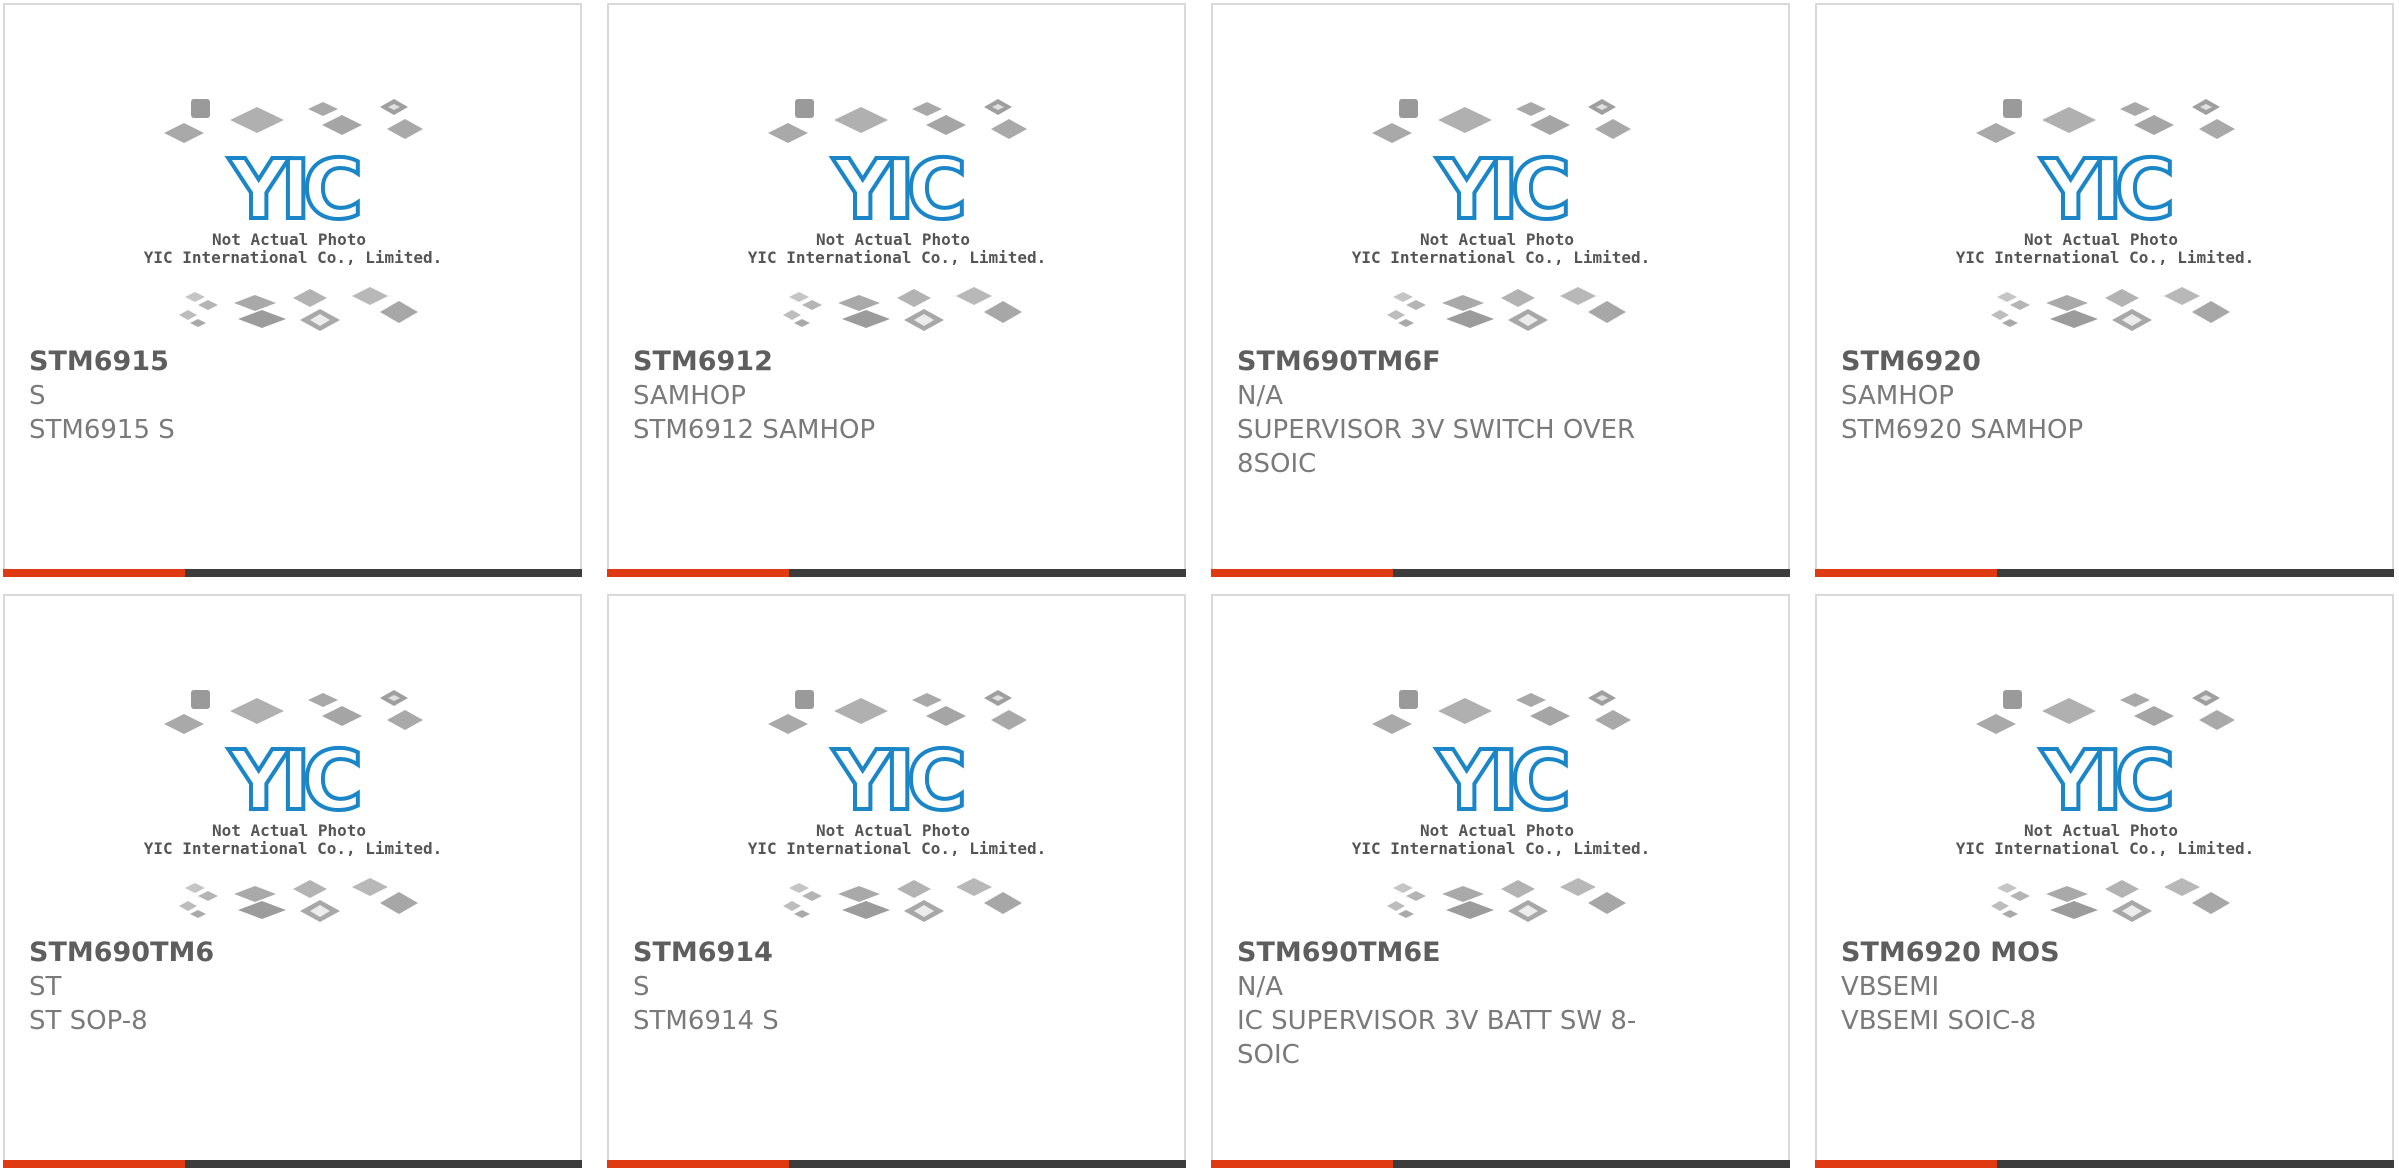 This screenshot has width=2399, height=1168. Describe the element at coordinates (1890, 987) in the screenshot. I see `manufacturer: VBSEMI` at that location.